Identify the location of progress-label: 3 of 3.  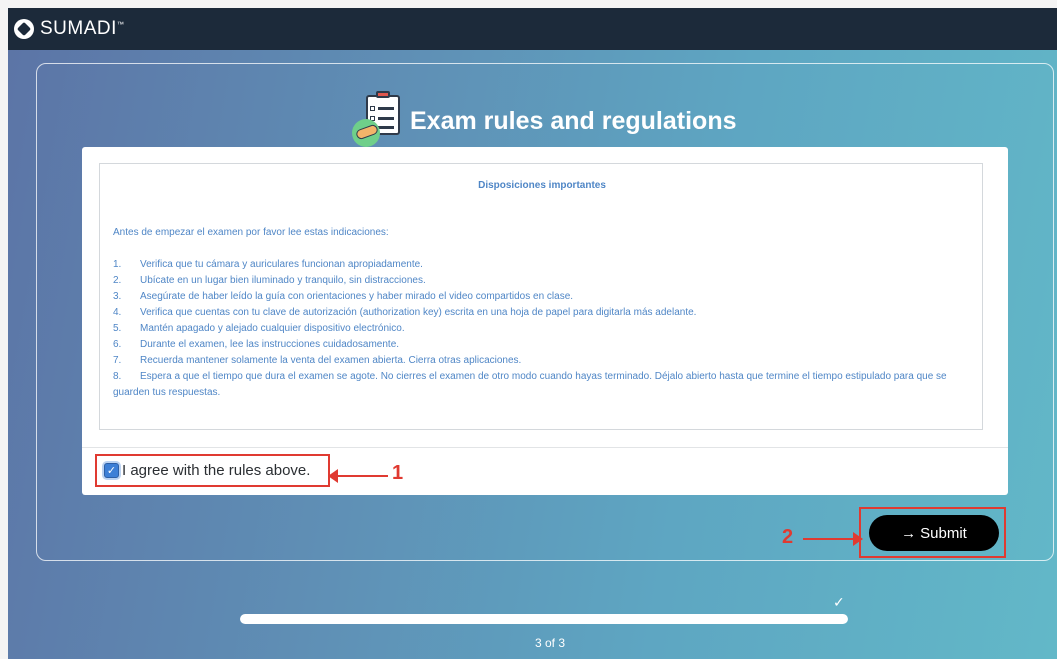
(550, 643).